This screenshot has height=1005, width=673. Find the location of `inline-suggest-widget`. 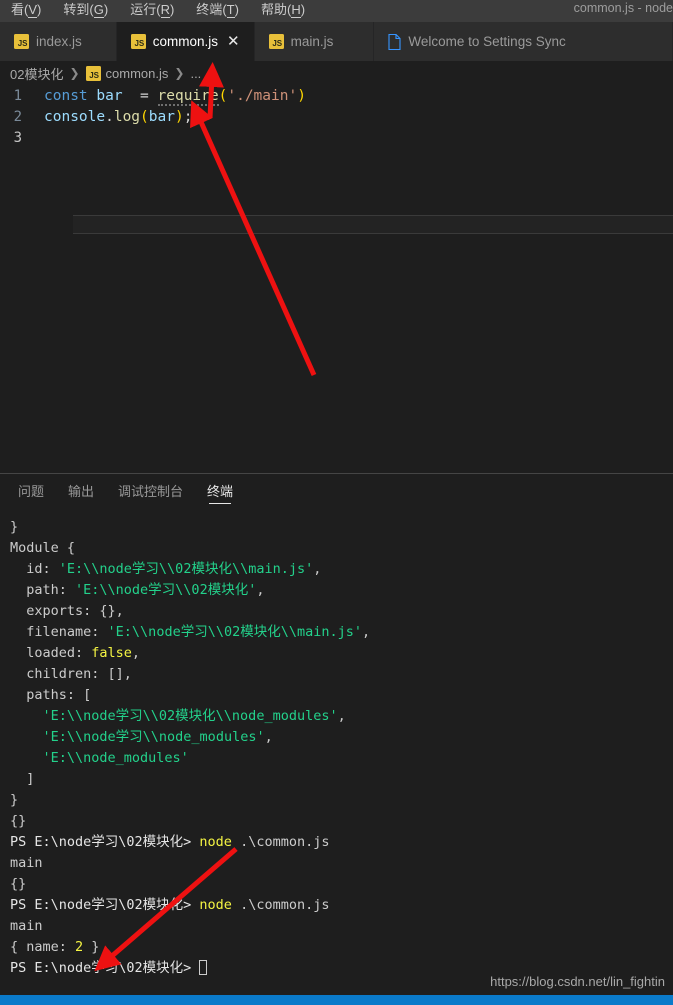

inline-suggest-widget is located at coordinates (373, 224).